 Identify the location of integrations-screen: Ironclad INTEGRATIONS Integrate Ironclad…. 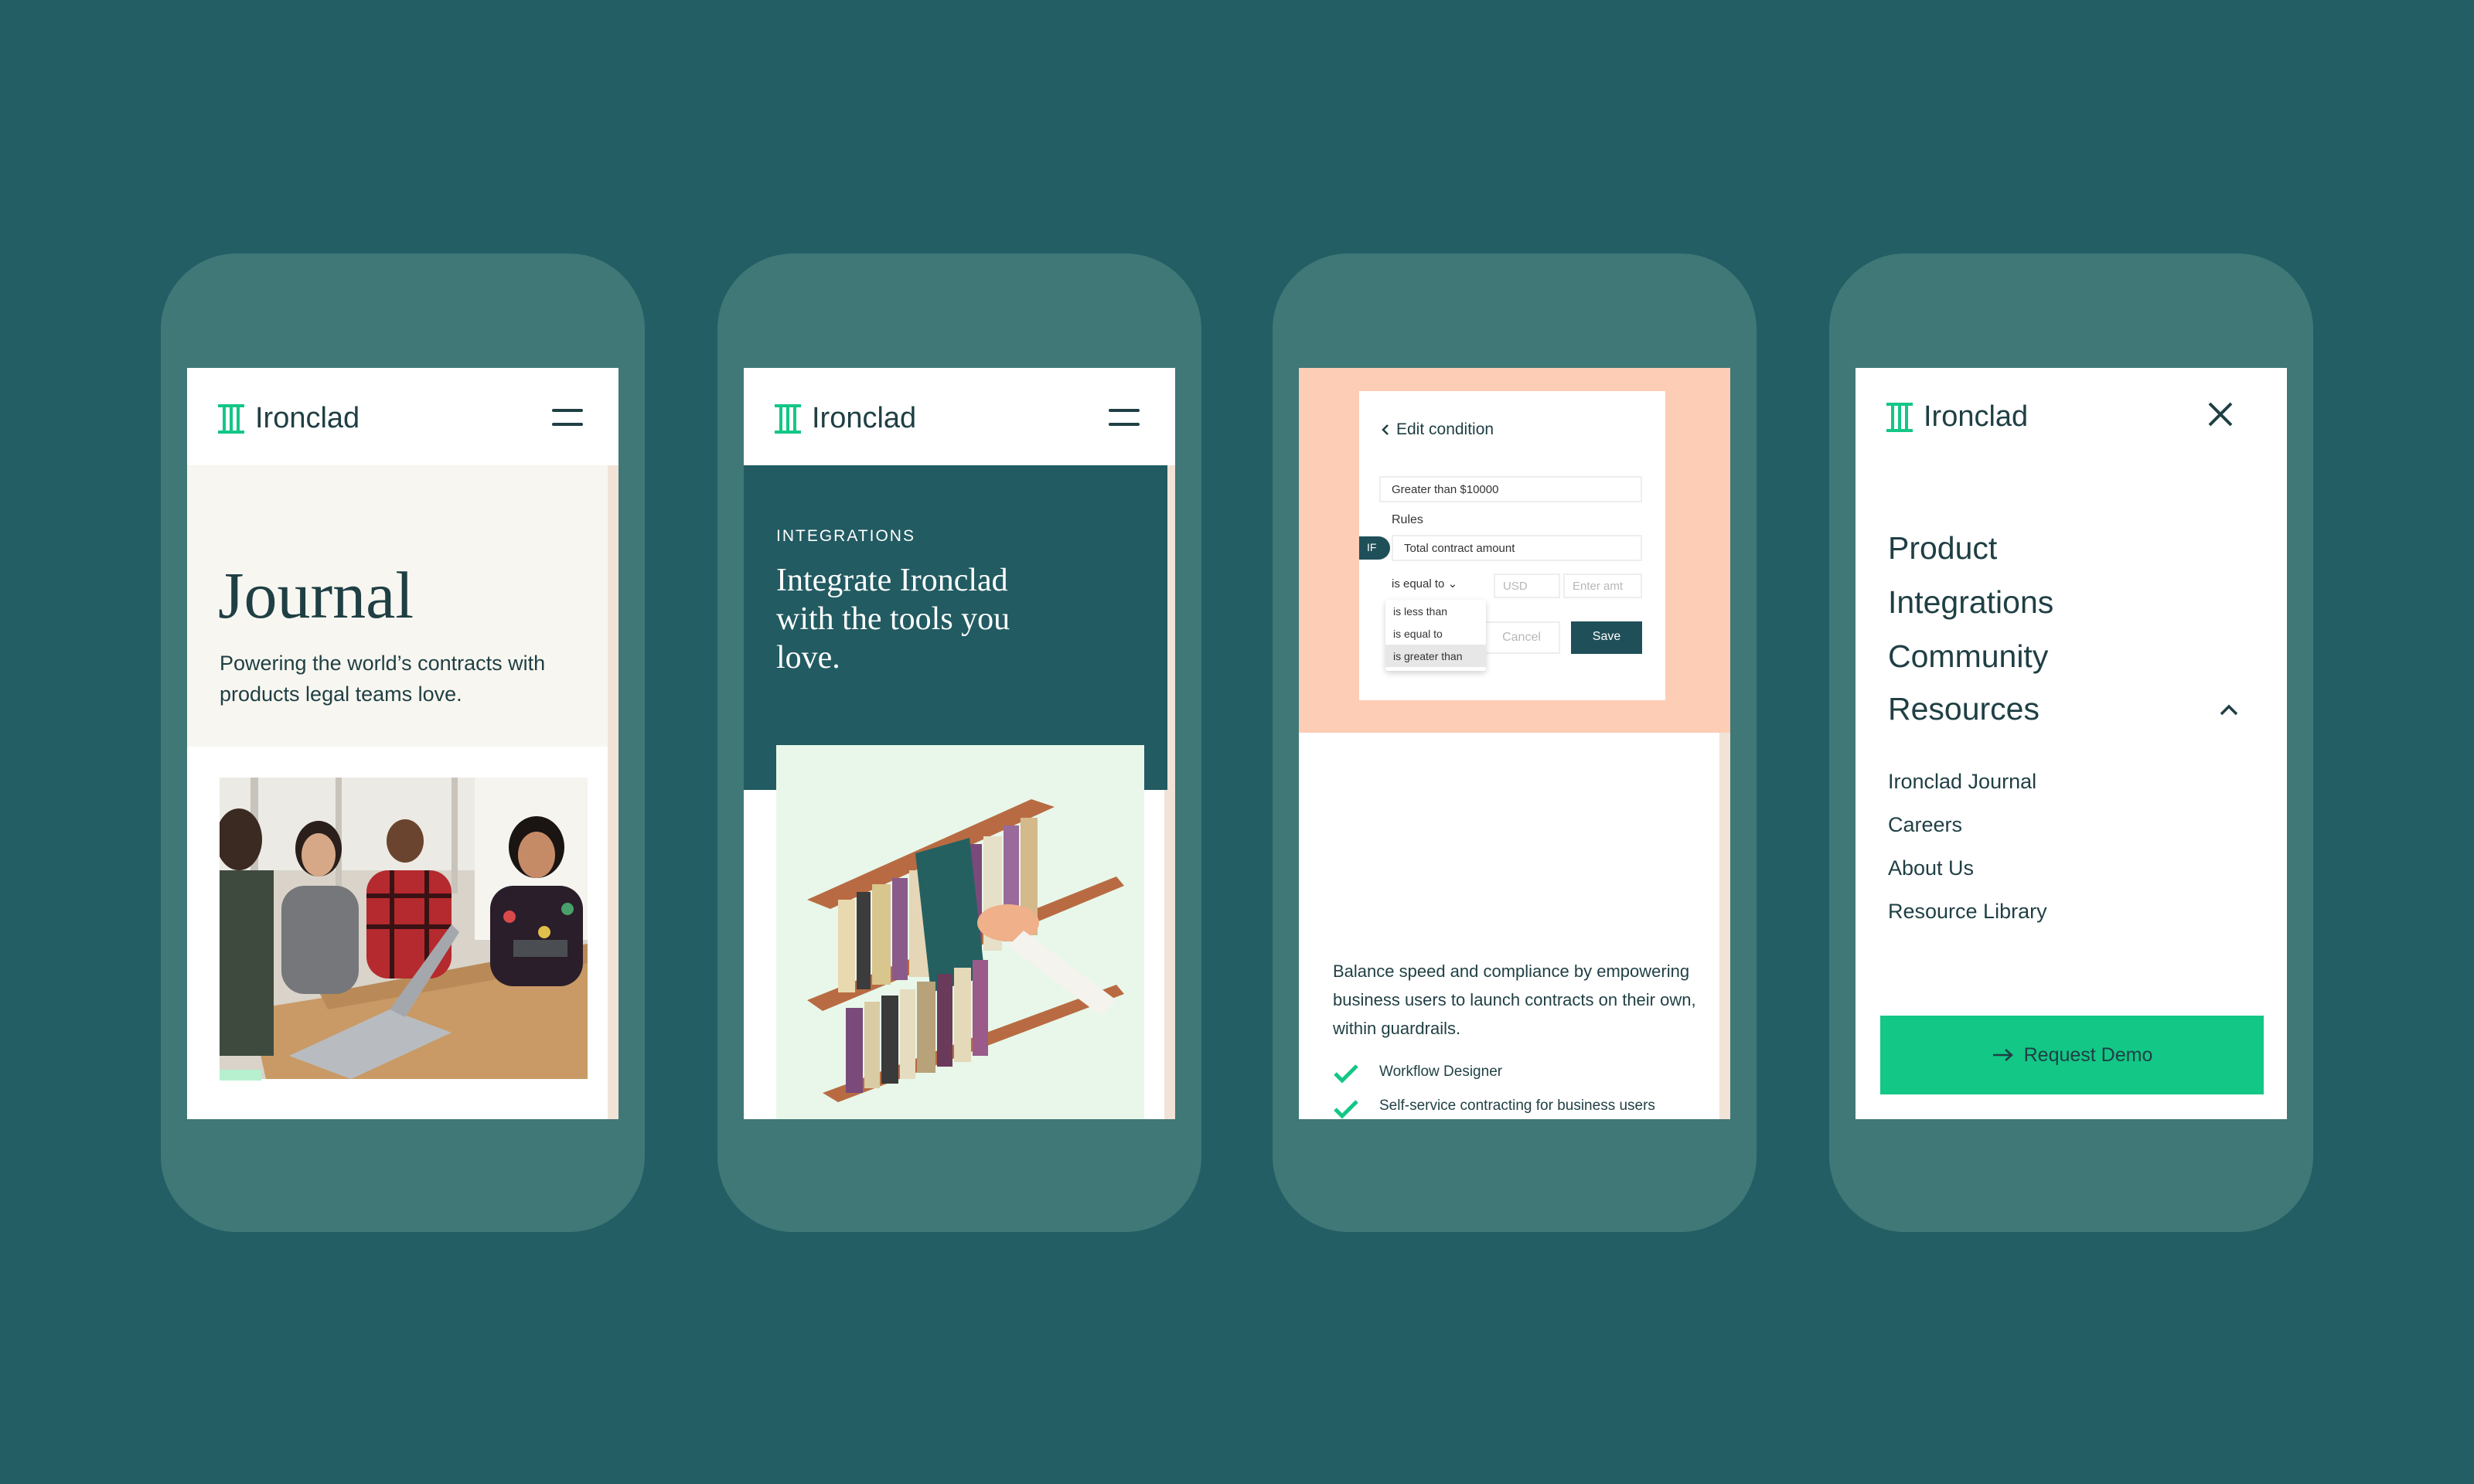
(959, 743).